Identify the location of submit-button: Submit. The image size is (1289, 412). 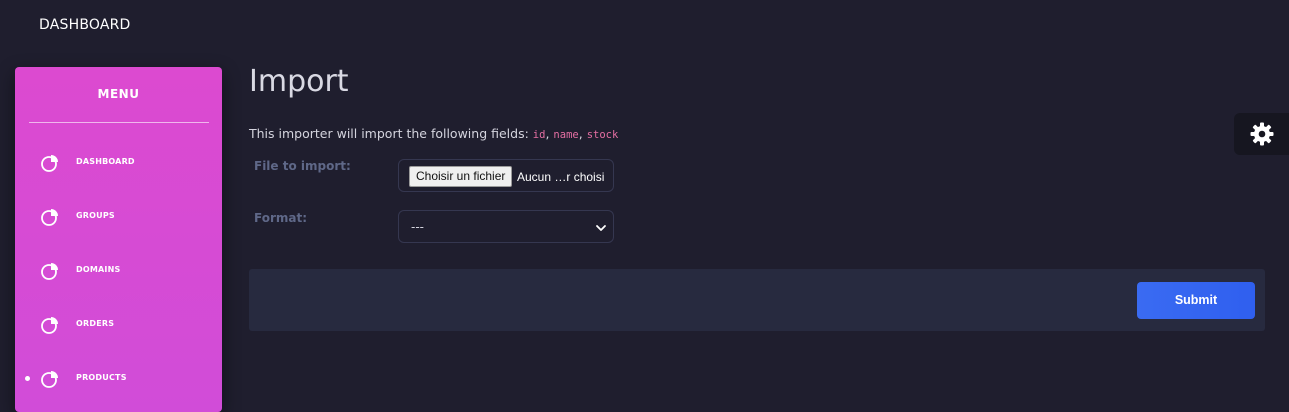
(1196, 300).